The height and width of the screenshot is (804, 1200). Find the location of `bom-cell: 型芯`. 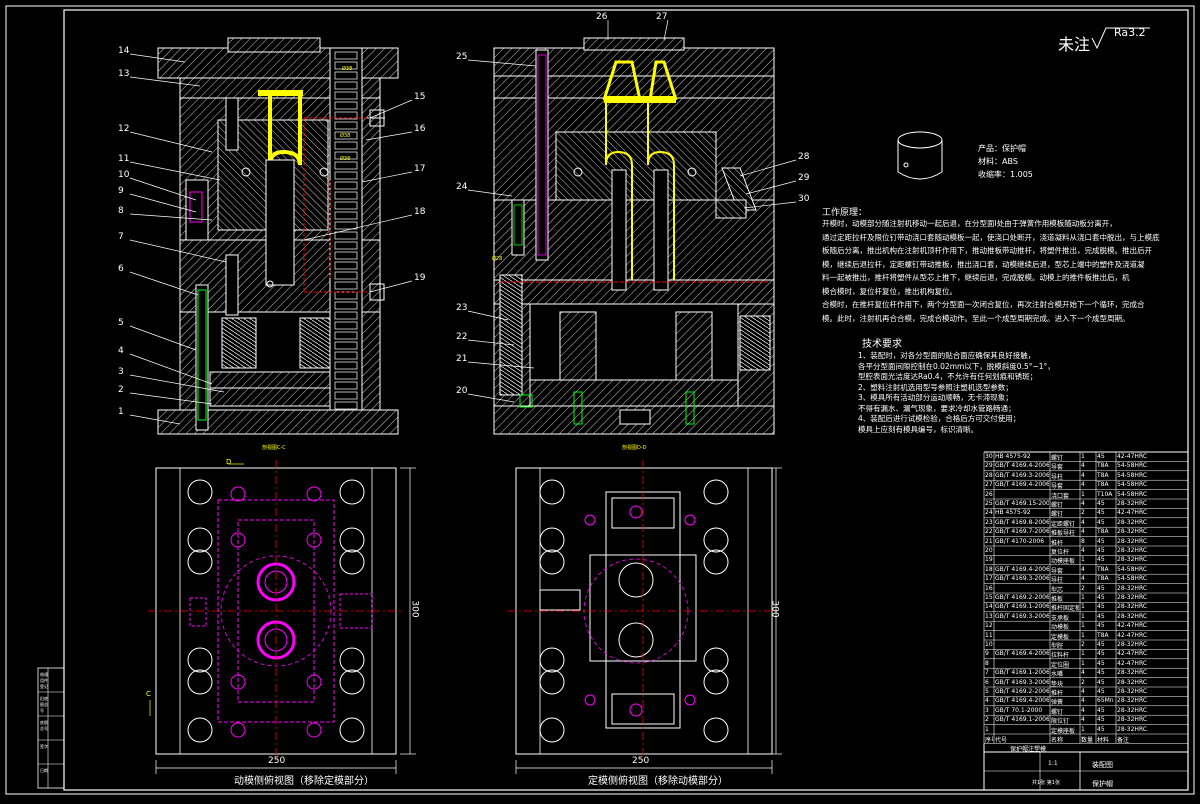

bom-cell: 型芯 is located at coordinates (1057, 590).